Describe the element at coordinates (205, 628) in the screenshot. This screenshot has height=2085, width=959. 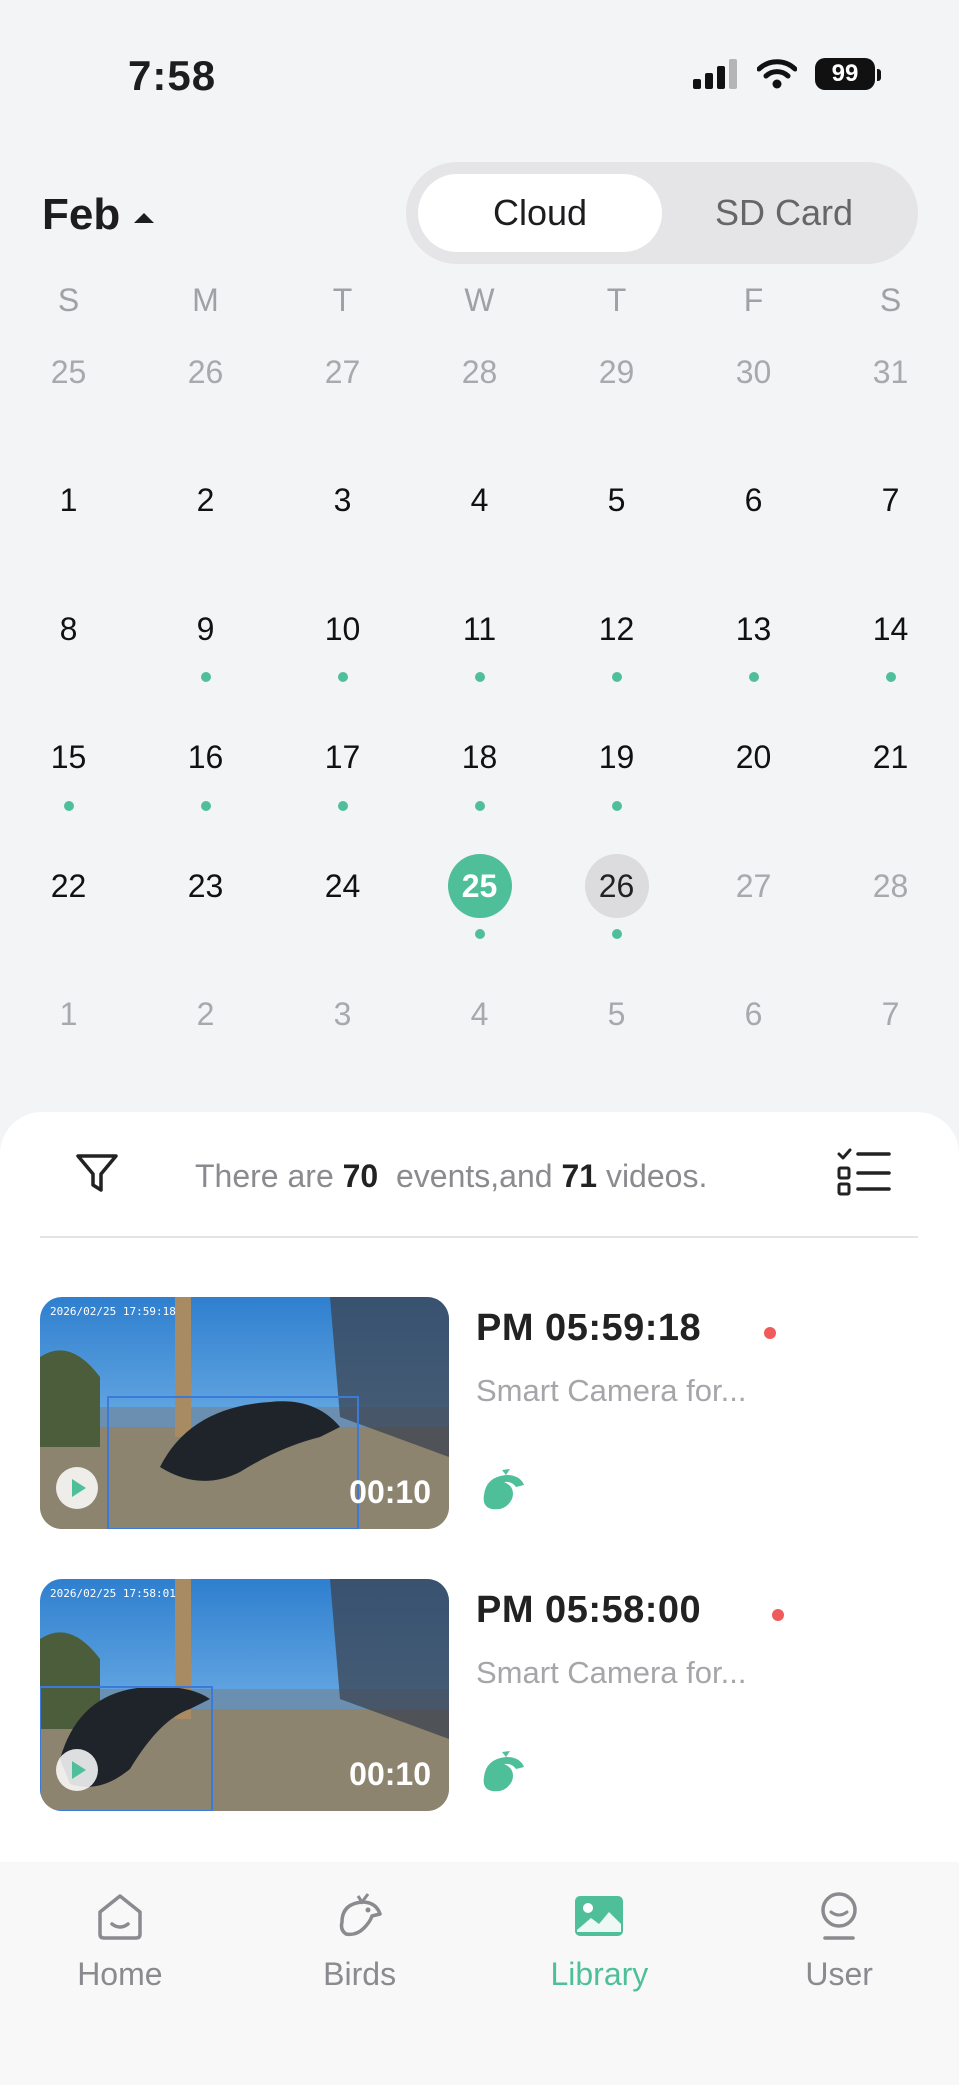
I see `day-number: 9` at that location.